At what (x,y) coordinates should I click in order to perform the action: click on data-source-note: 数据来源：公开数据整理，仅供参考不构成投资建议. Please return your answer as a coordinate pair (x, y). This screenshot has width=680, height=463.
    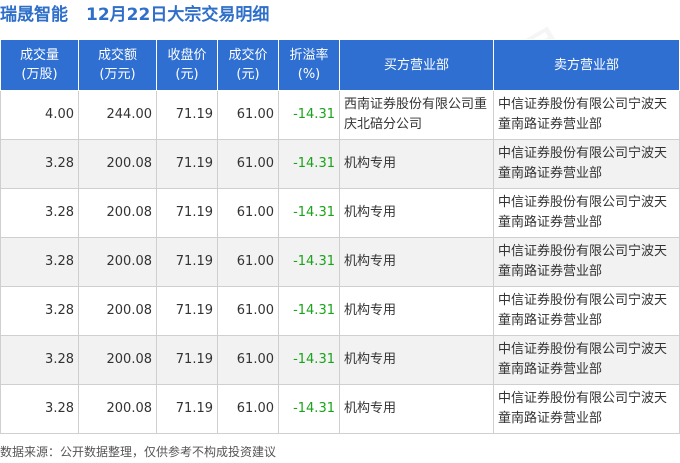
    Looking at the image, I should click on (138, 452).